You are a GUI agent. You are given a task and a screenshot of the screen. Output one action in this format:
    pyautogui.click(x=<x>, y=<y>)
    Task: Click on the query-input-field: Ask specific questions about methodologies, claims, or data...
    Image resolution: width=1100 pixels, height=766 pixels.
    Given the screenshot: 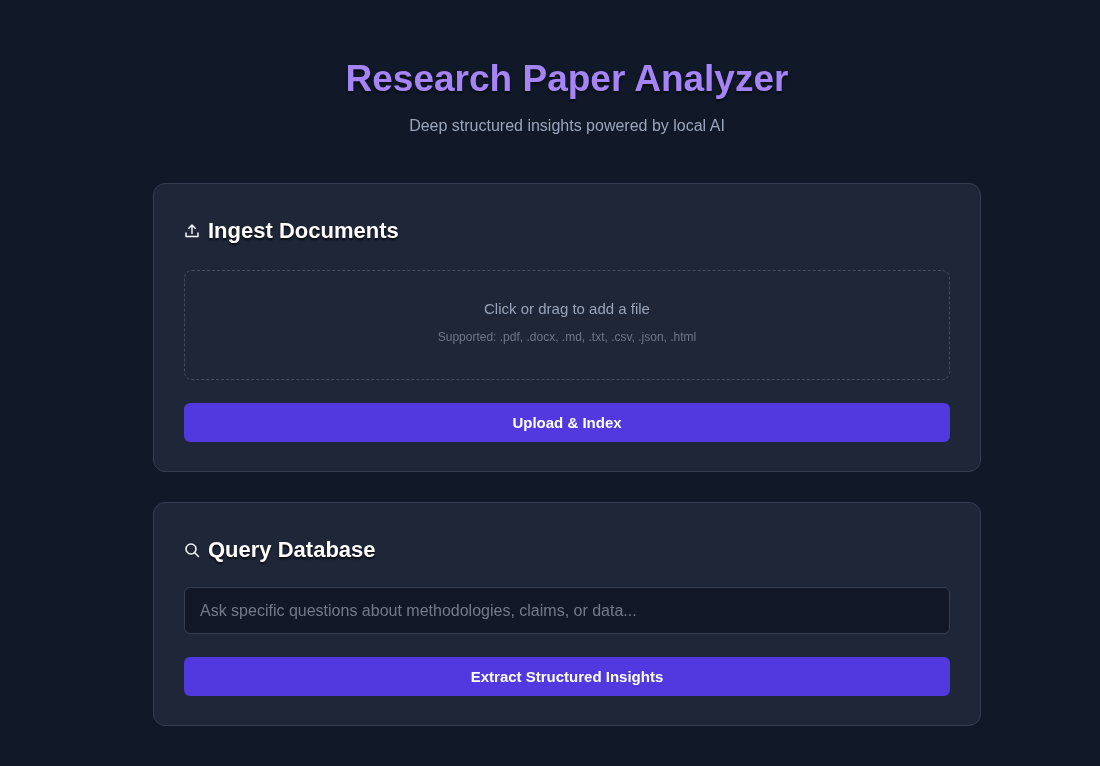 What is the action you would take?
    pyautogui.click(x=567, y=610)
    